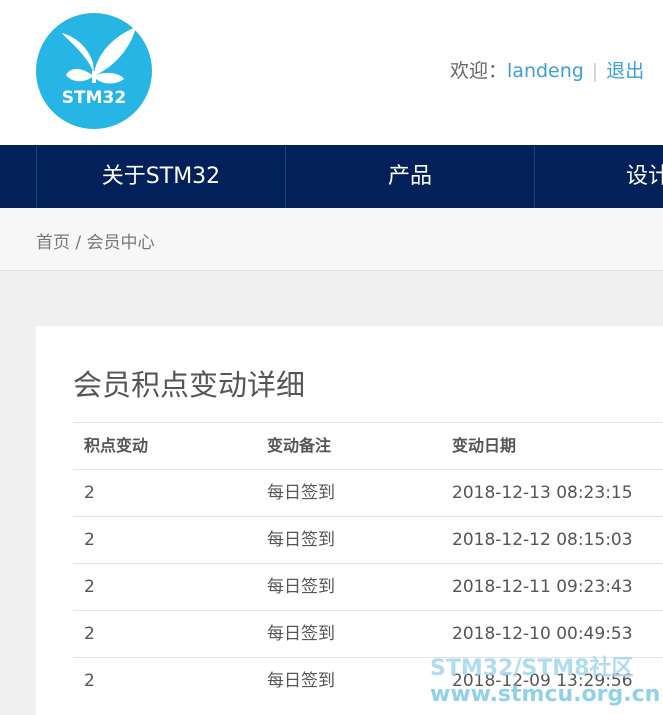 Image resolution: width=663 pixels, height=715 pixels. Describe the element at coordinates (161, 176) in the screenshot. I see `nav-item-about-stm32: 关于STM32` at that location.